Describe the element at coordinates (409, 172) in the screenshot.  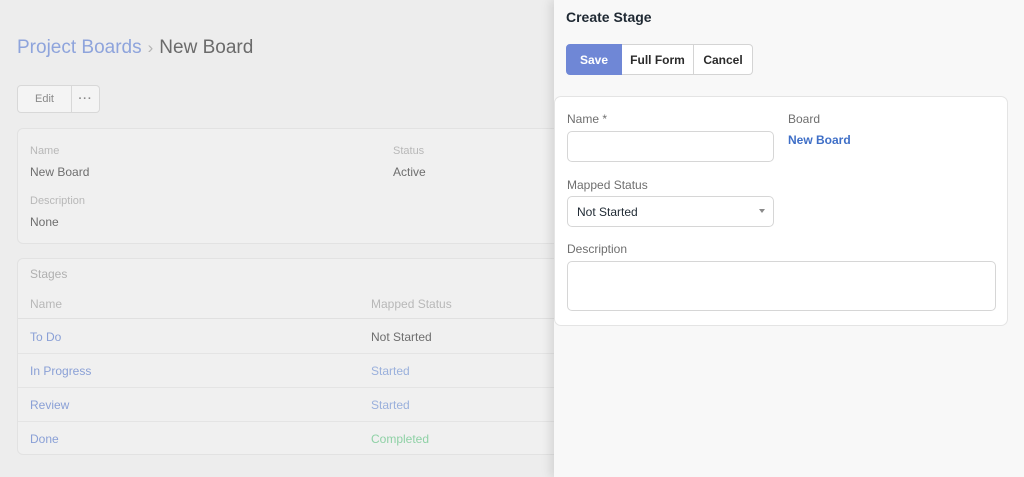
I see `status-value: Active` at that location.